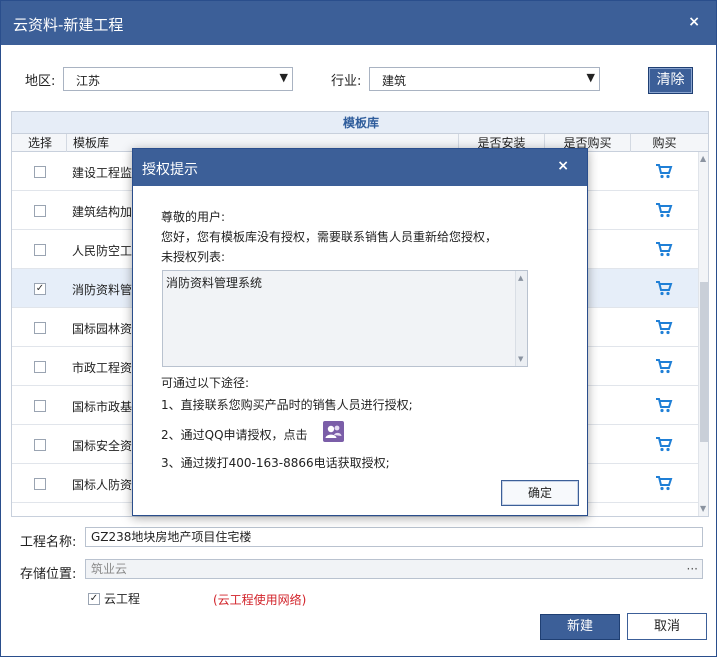  Describe the element at coordinates (692, 569) in the screenshot. I see `browse-icon: ···` at that location.